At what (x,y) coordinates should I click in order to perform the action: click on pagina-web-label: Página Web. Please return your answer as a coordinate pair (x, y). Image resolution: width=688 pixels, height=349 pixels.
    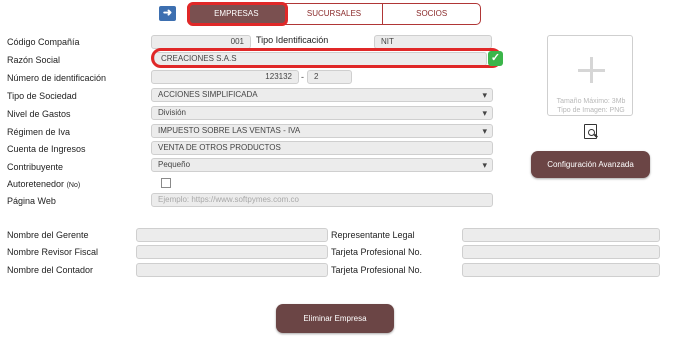
    Looking at the image, I should click on (31, 201).